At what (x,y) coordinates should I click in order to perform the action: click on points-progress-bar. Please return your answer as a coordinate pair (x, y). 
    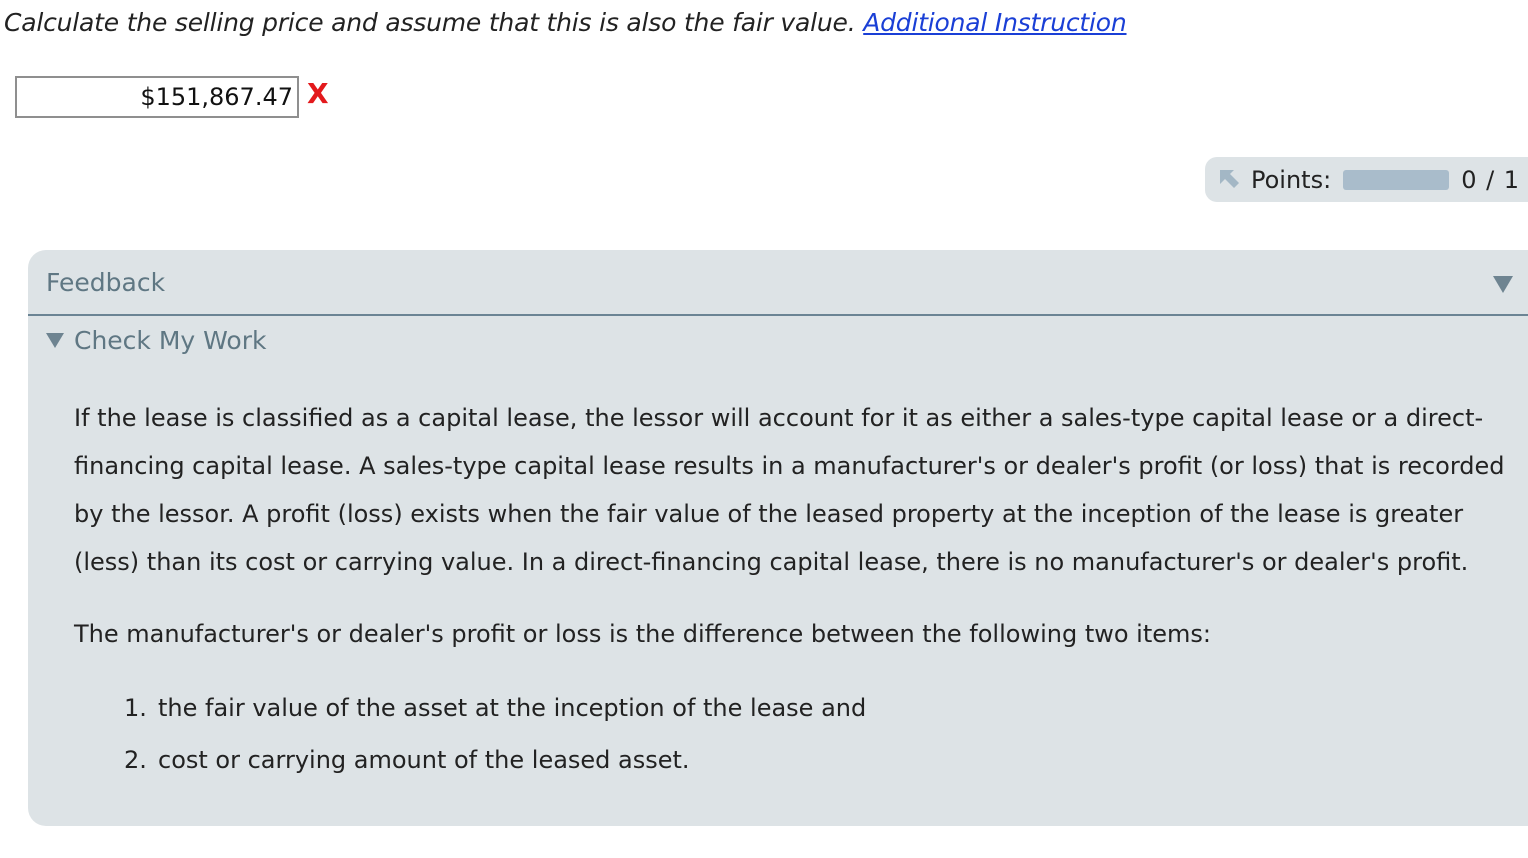
    Looking at the image, I should click on (1396, 179).